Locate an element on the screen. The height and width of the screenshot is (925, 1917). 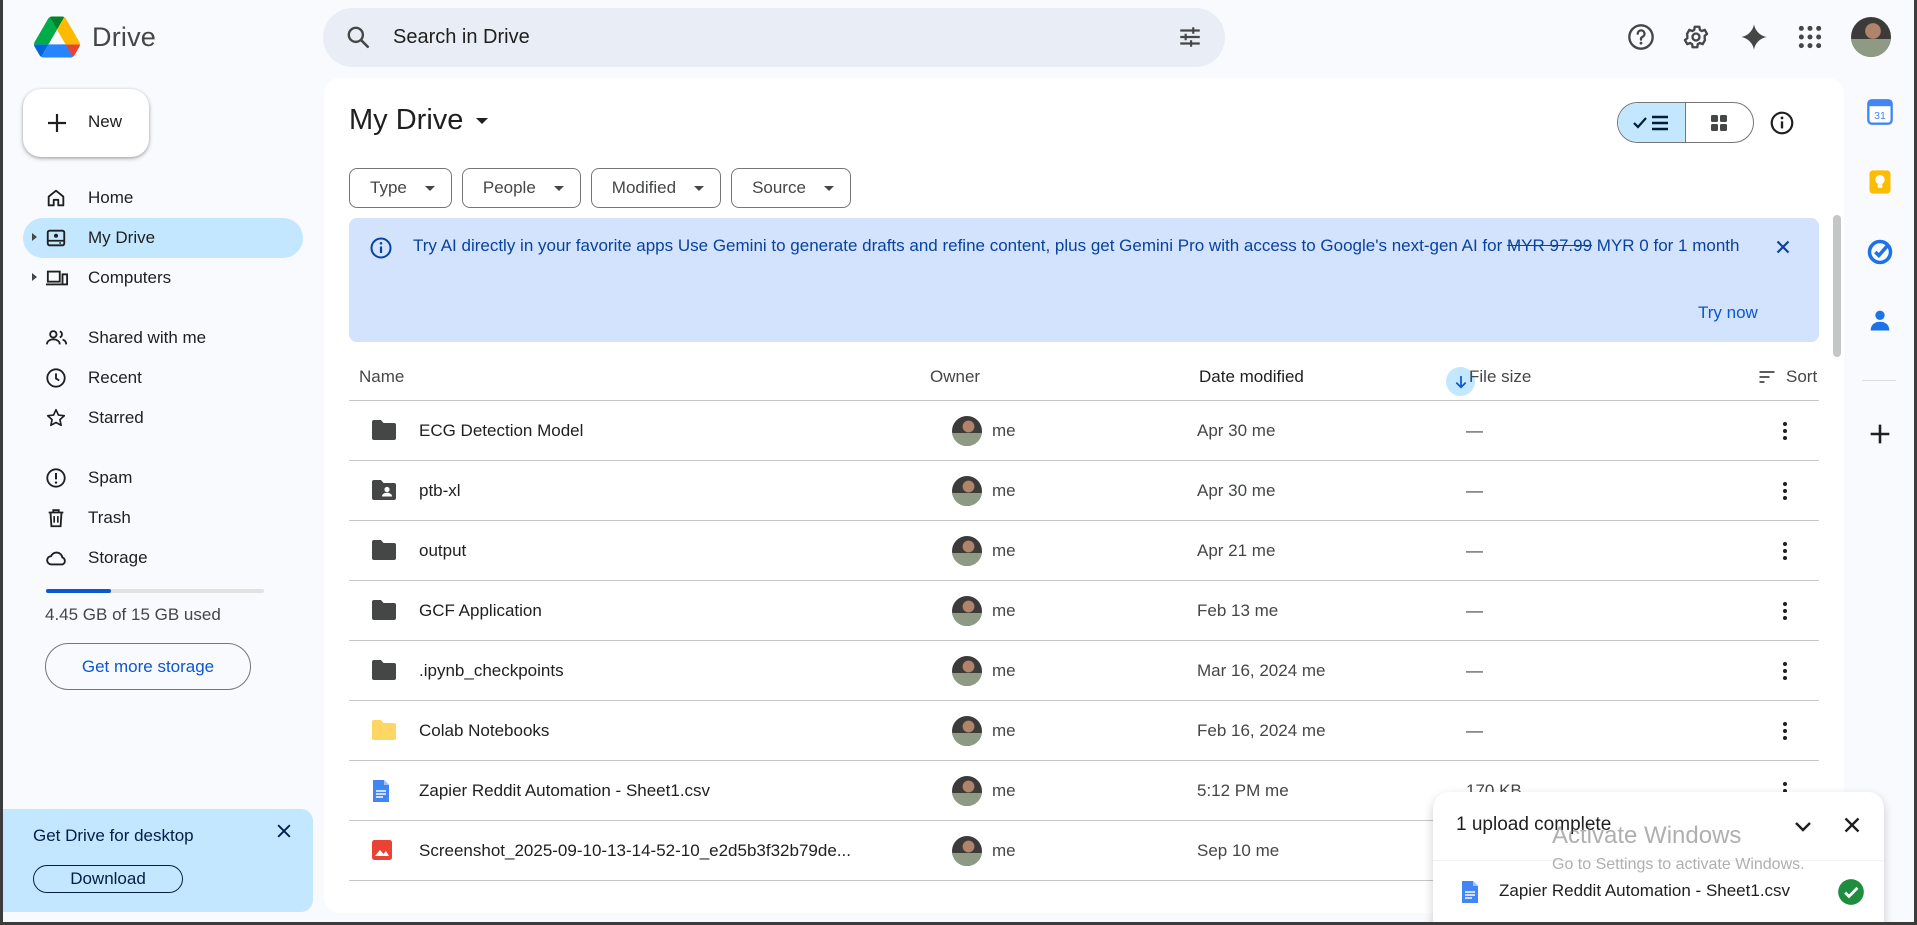
sidebar-item-my-drive: My Drive is located at coordinates (163, 238).